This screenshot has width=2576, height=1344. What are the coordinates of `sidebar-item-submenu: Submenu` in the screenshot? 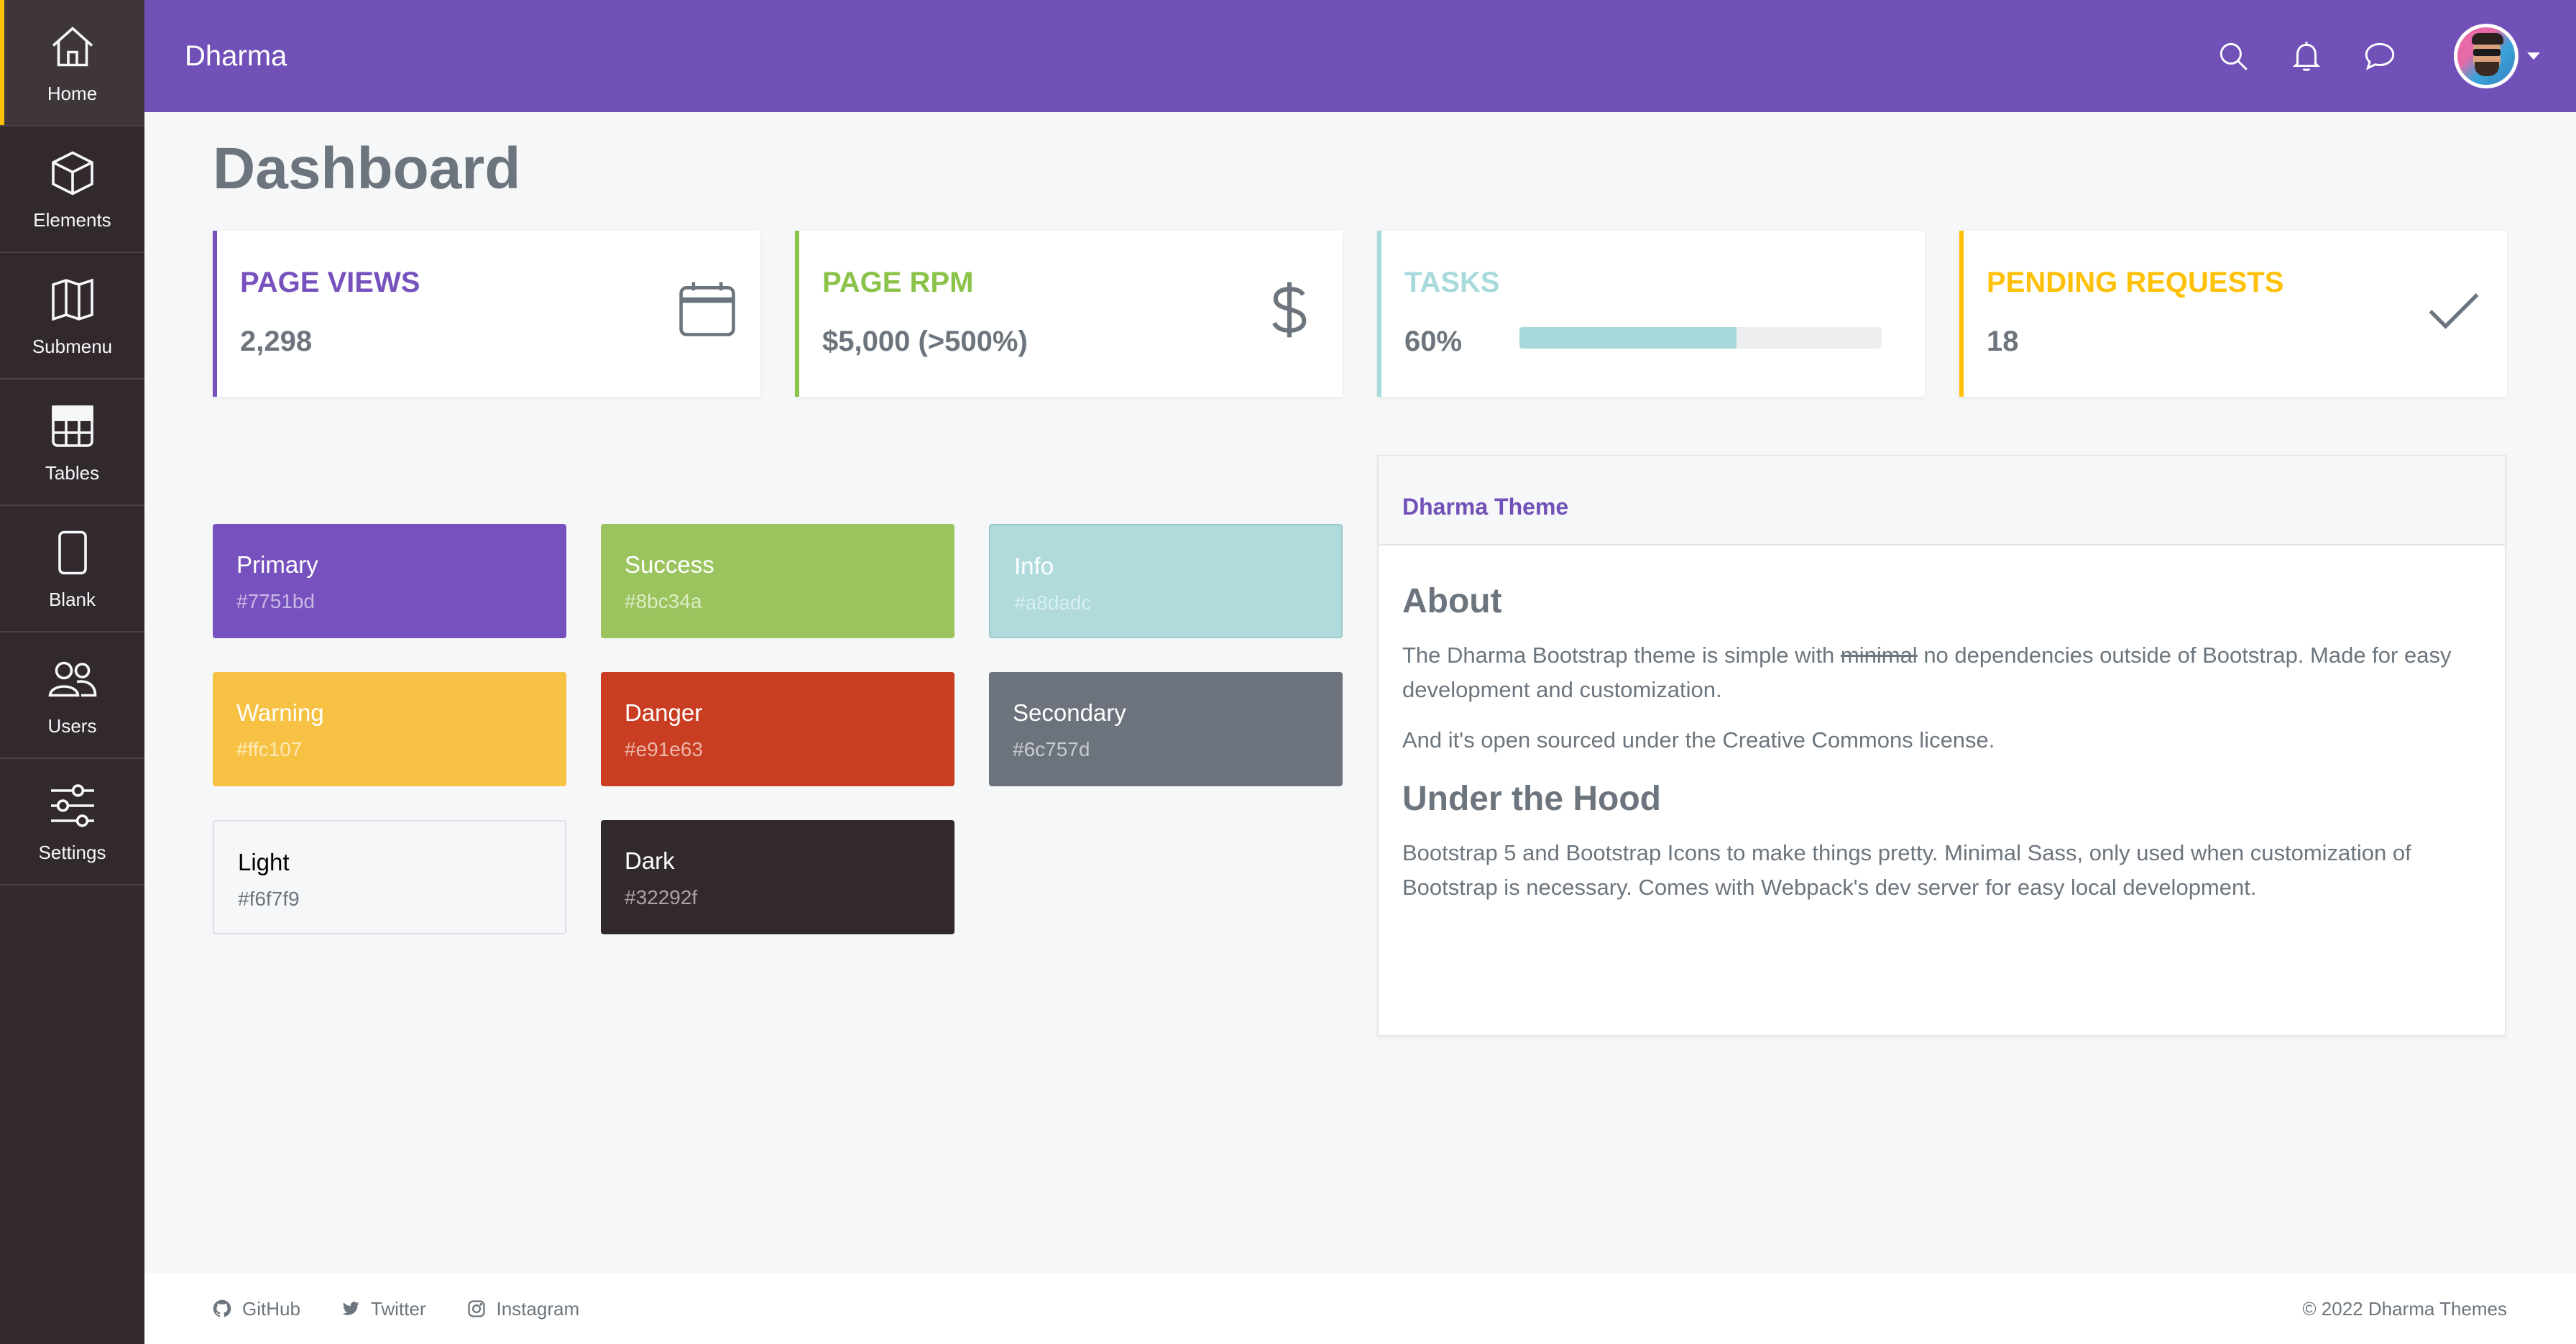 It's located at (72, 316).